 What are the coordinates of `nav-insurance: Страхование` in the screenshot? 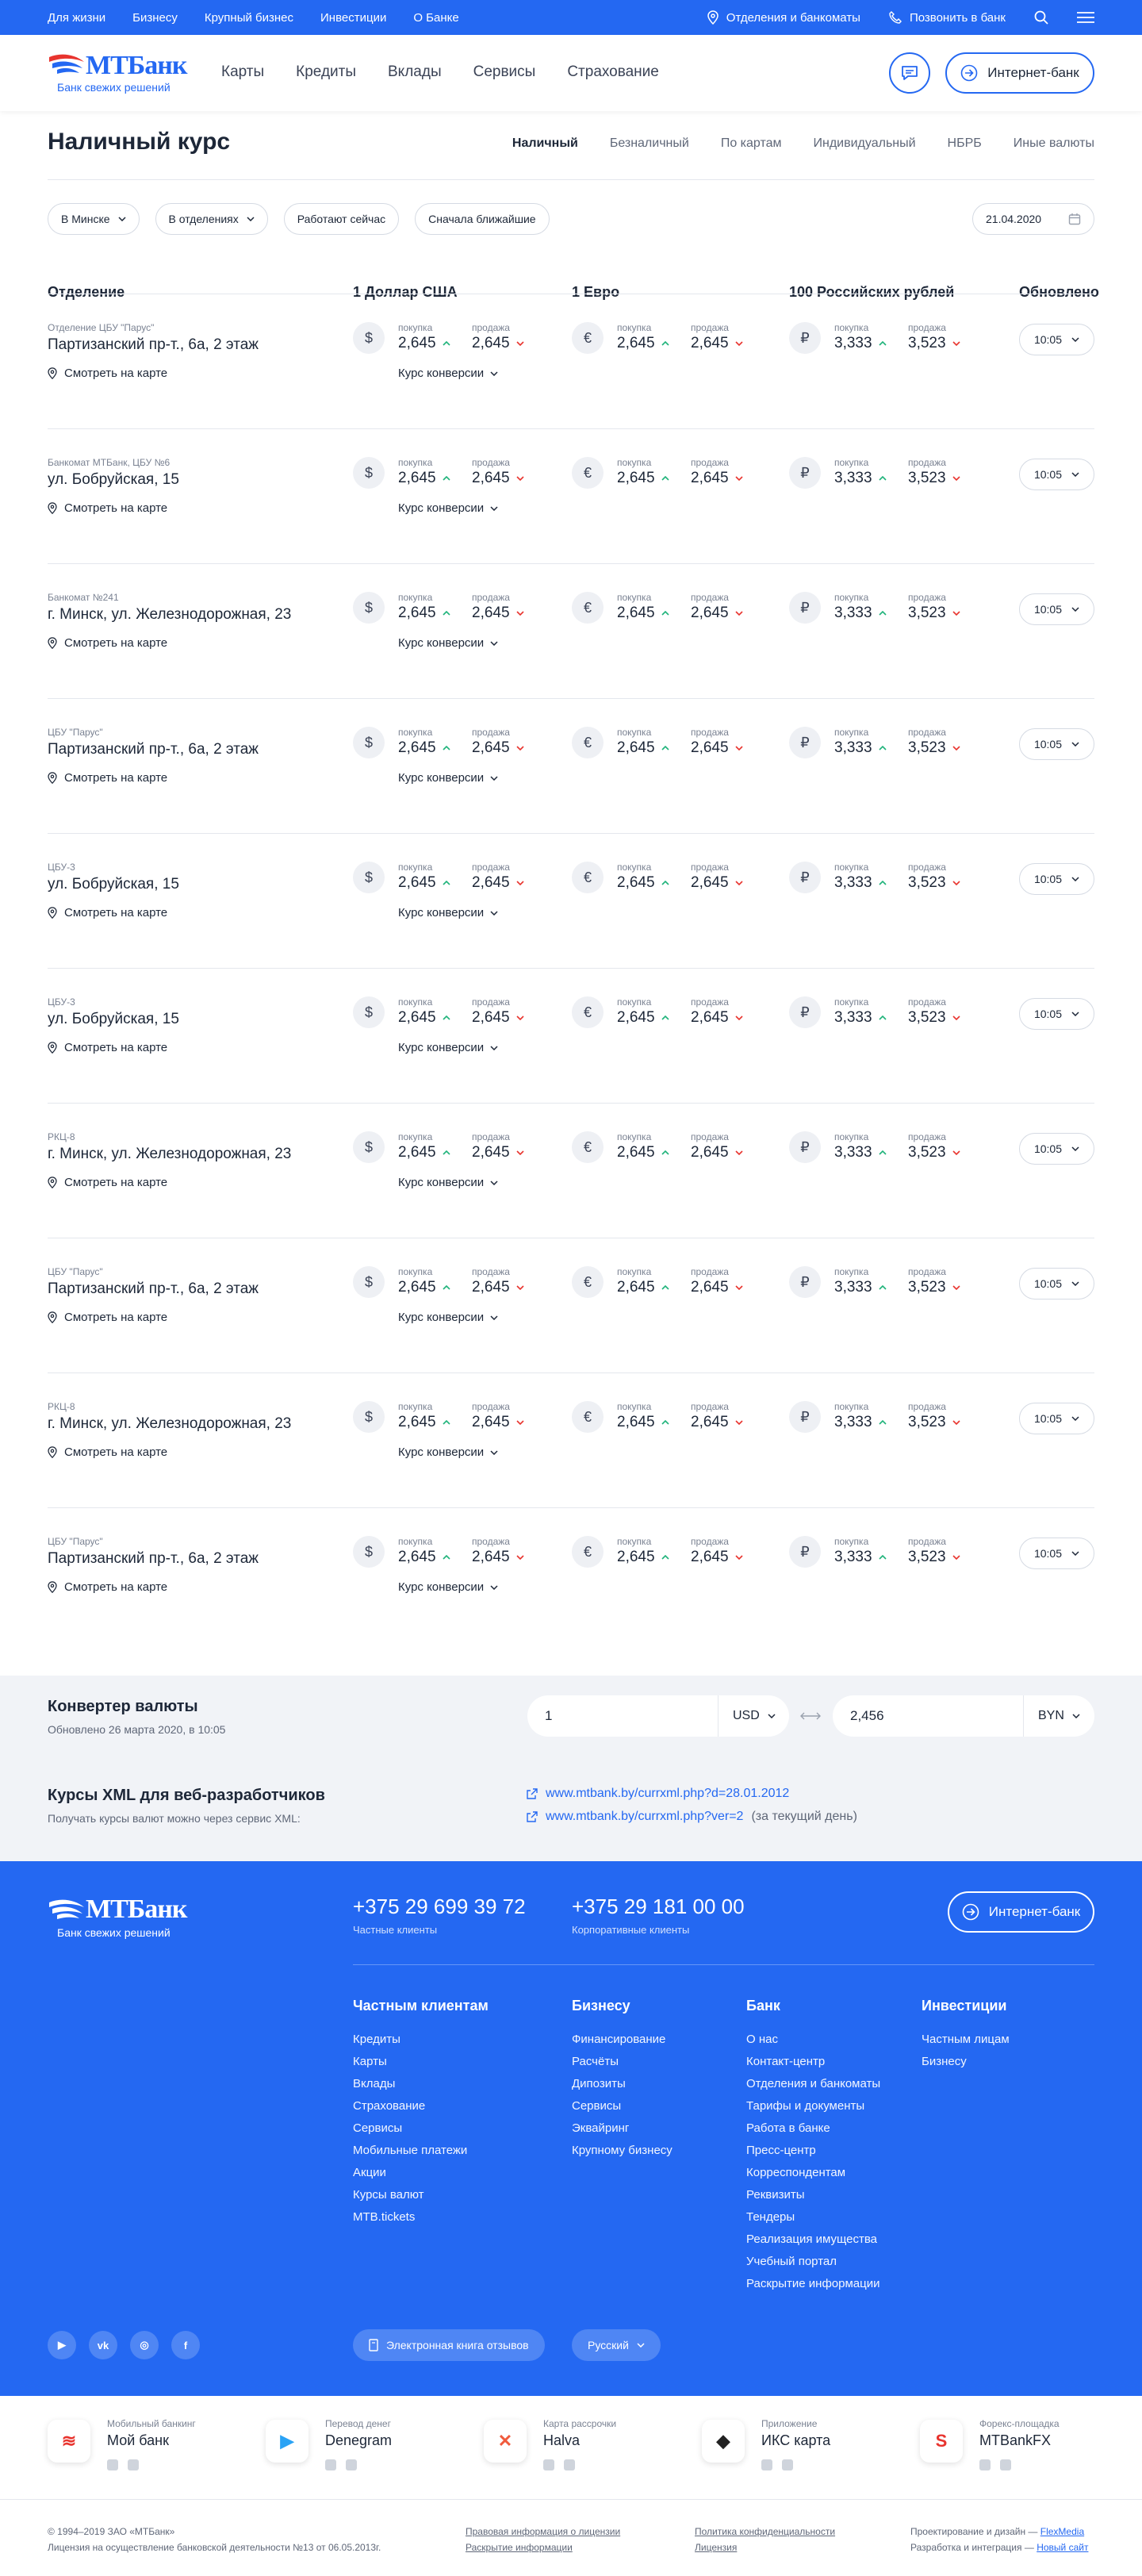 It's located at (613, 72).